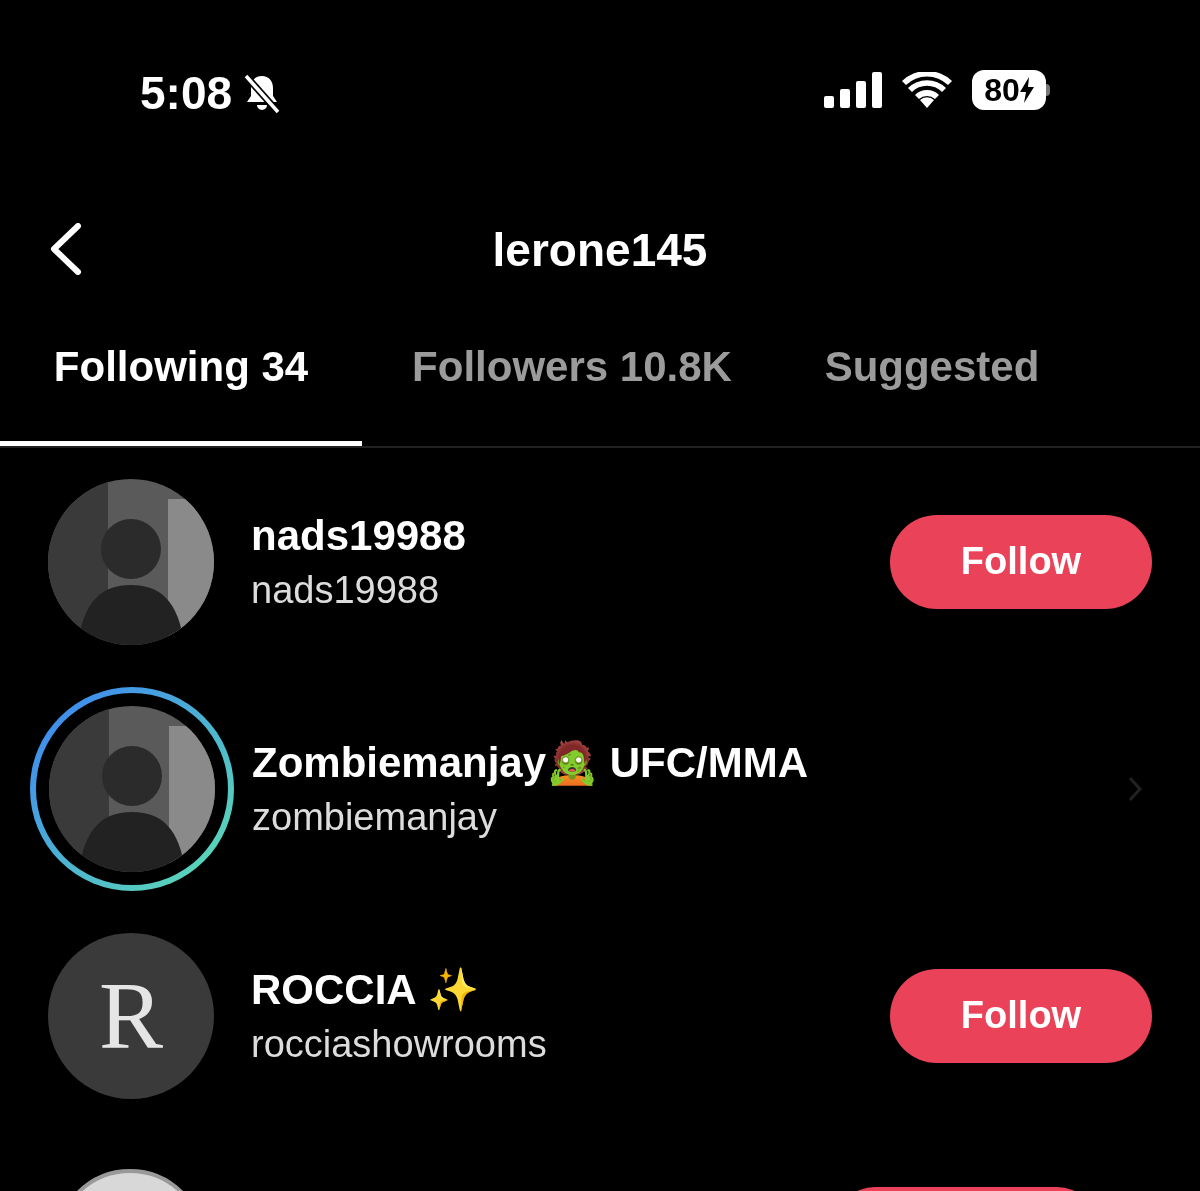 Image resolution: width=1200 pixels, height=1191 pixels. What do you see at coordinates (531, 762) in the screenshot?
I see `display-name: Zombiemanjay🧟 UFC/MMA` at bounding box center [531, 762].